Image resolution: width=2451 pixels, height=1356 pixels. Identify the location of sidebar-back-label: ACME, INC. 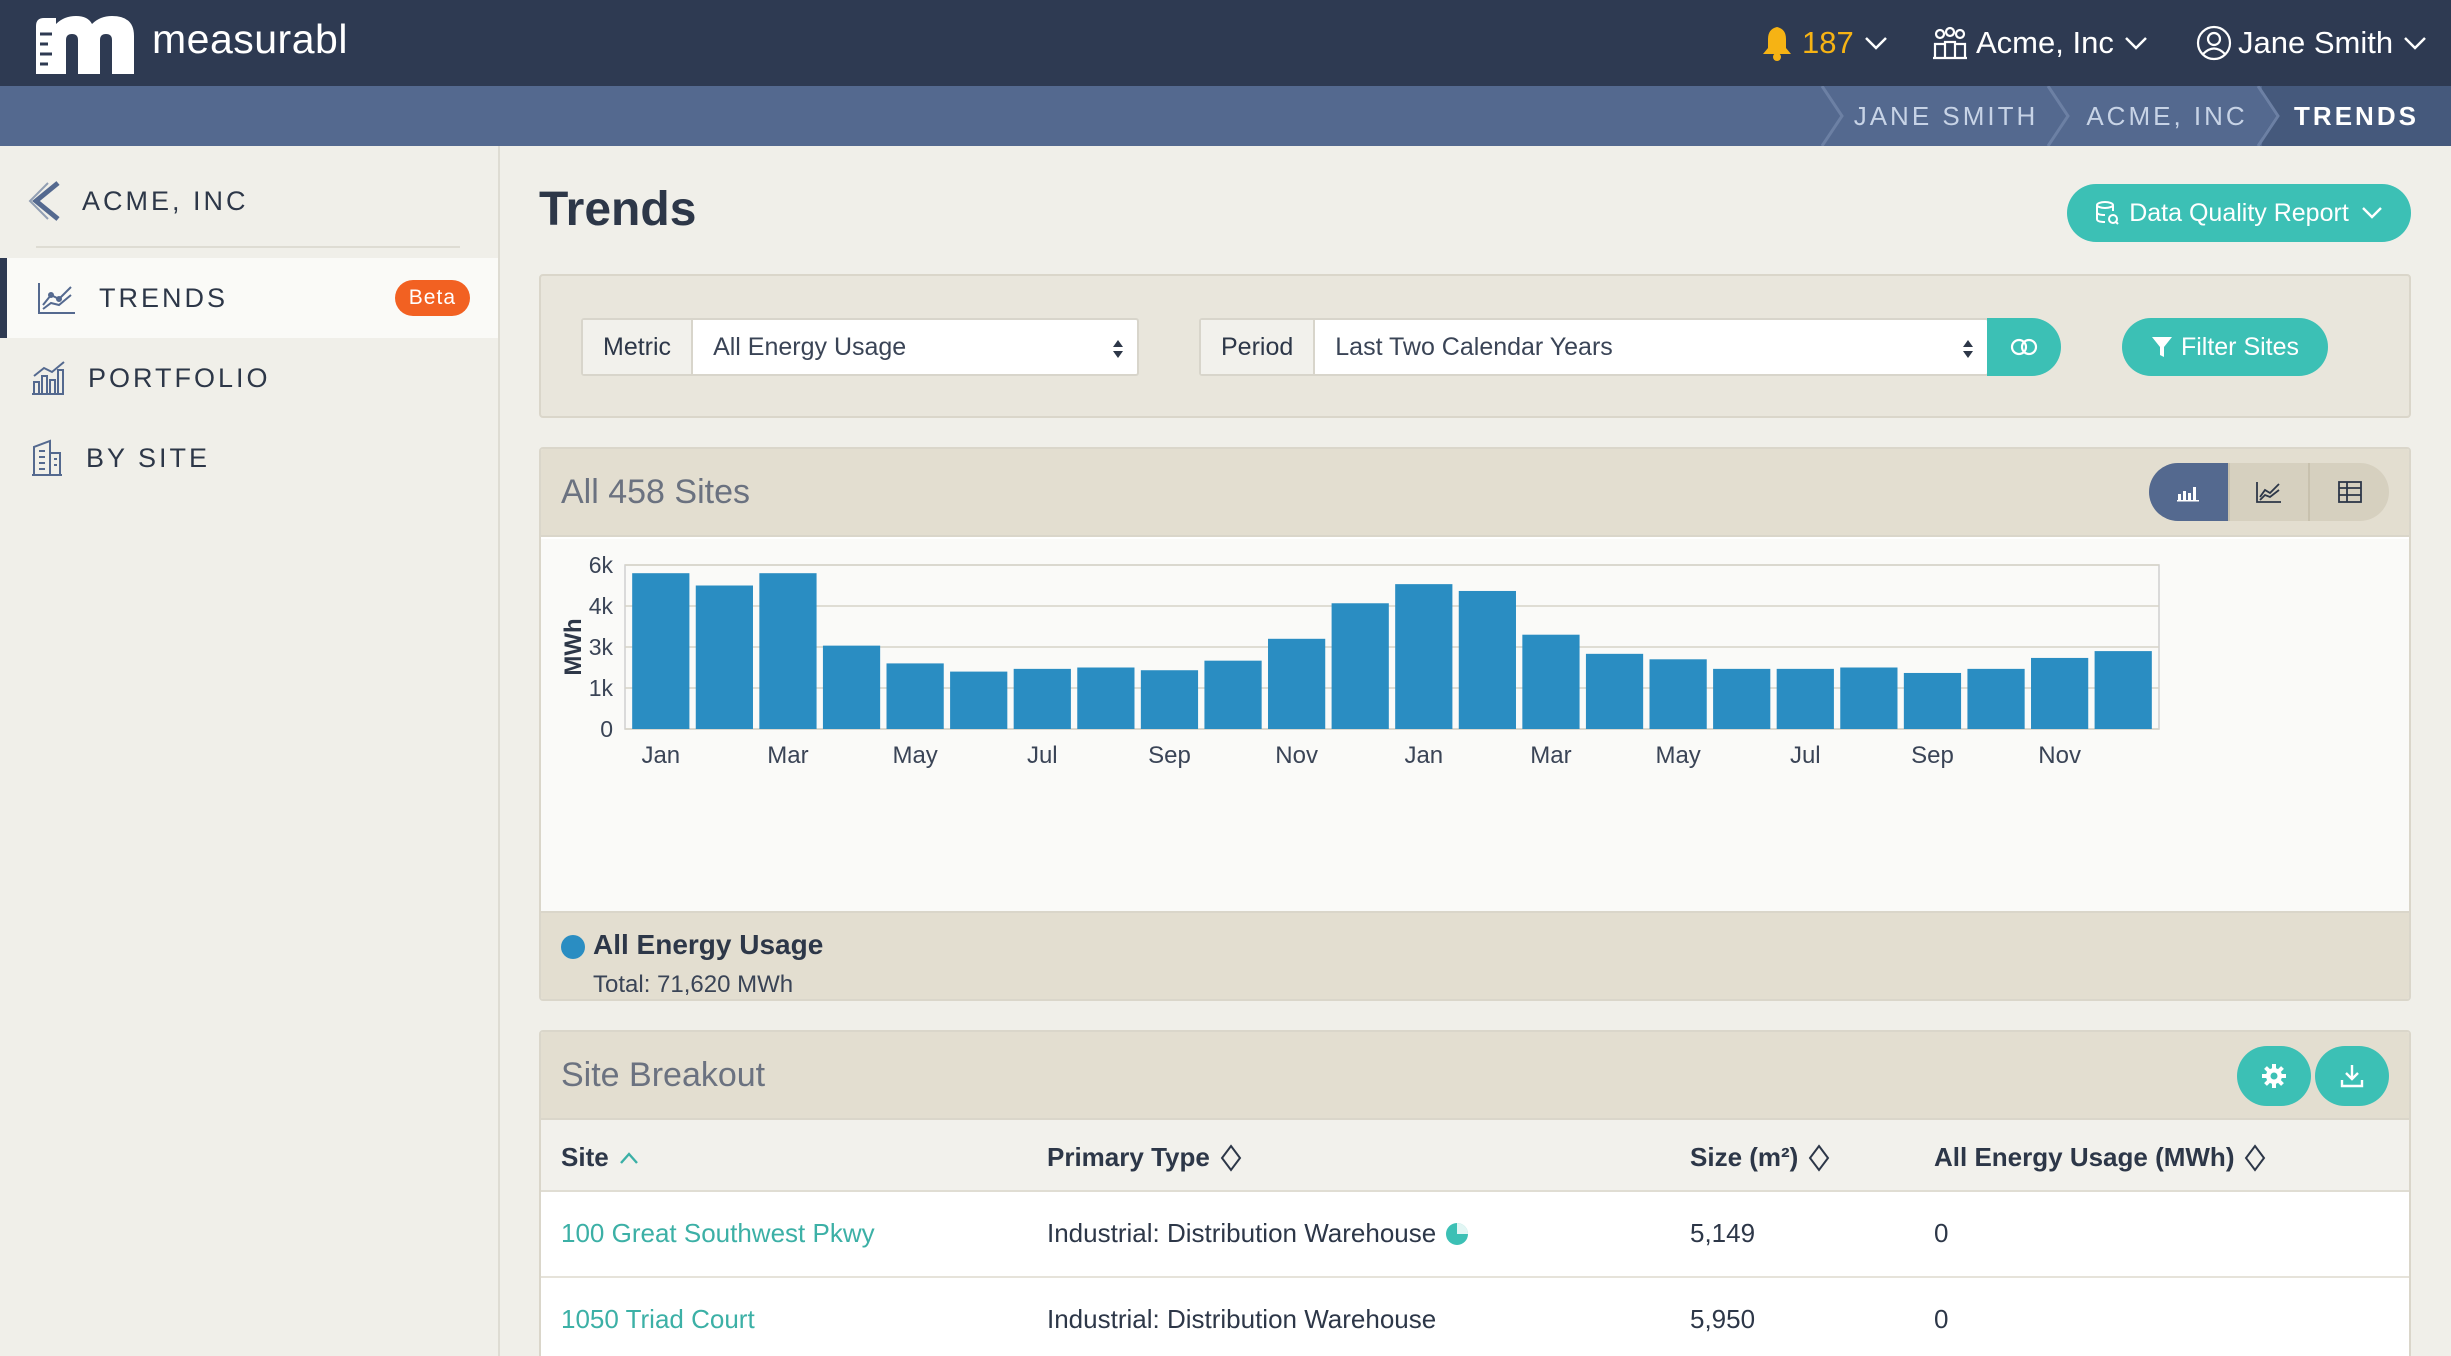
(165, 200).